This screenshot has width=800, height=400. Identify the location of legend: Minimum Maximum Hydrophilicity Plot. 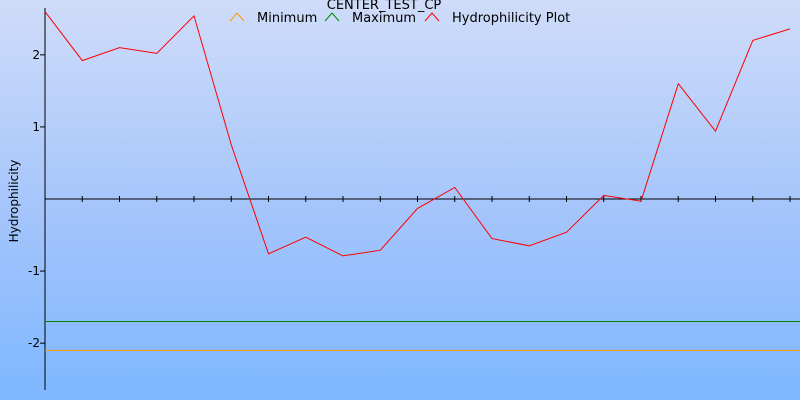
(399, 18).